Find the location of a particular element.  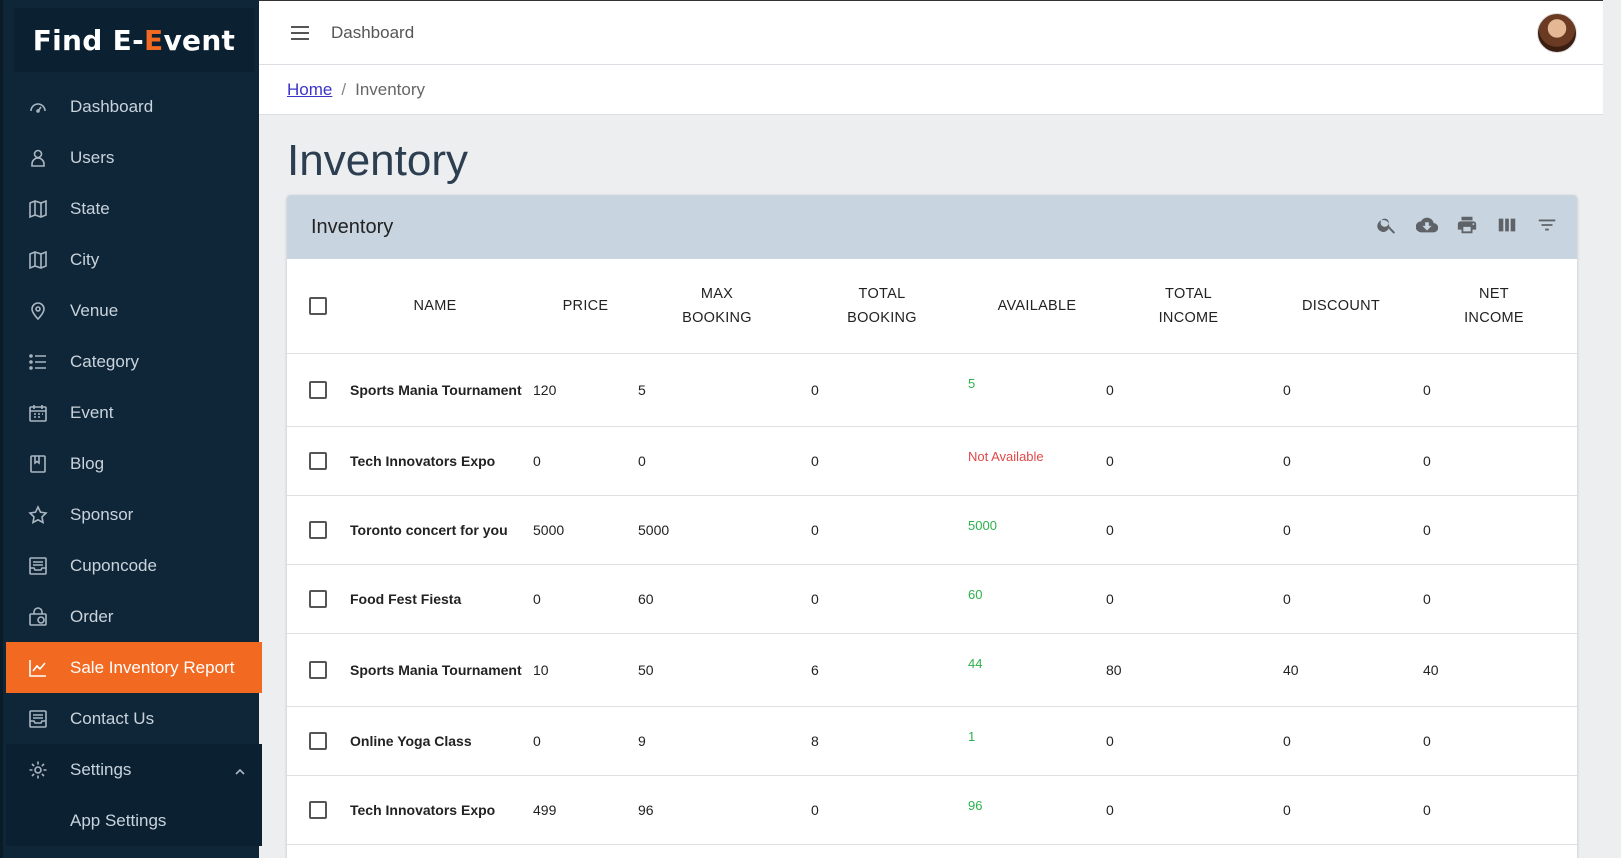

header-total-income: TOTAL INCOME is located at coordinates (1188, 306).